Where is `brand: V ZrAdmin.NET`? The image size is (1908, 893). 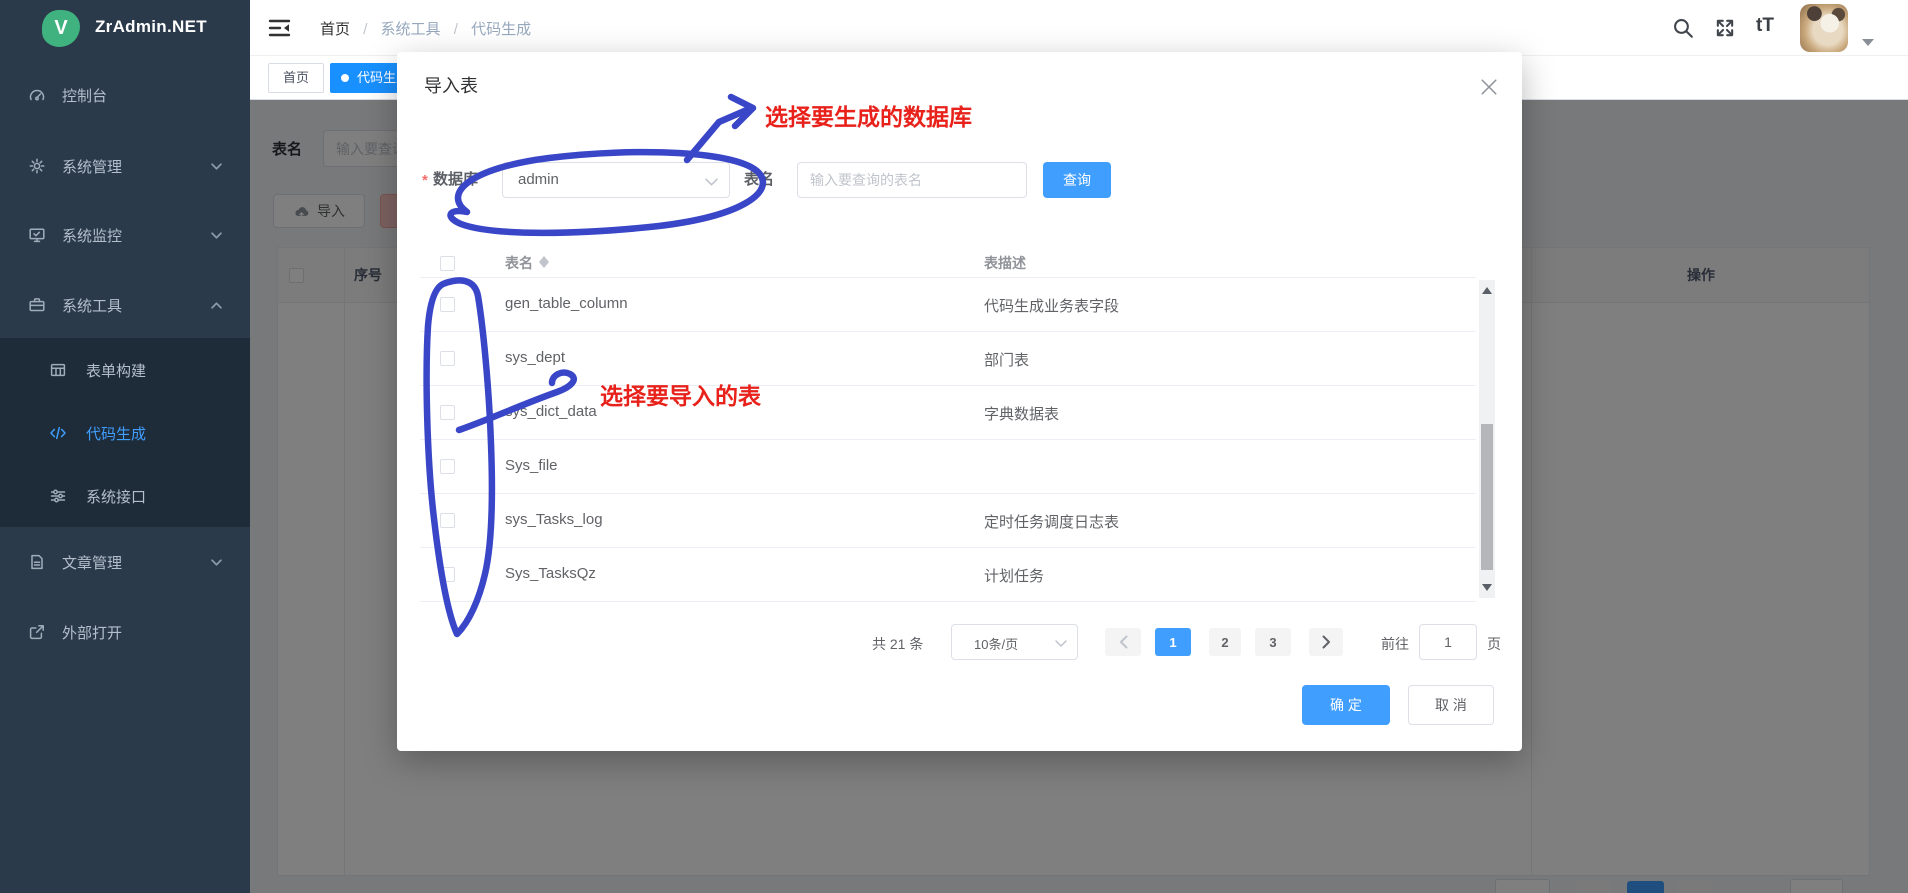 brand: V ZrAdmin.NET is located at coordinates (125, 28).